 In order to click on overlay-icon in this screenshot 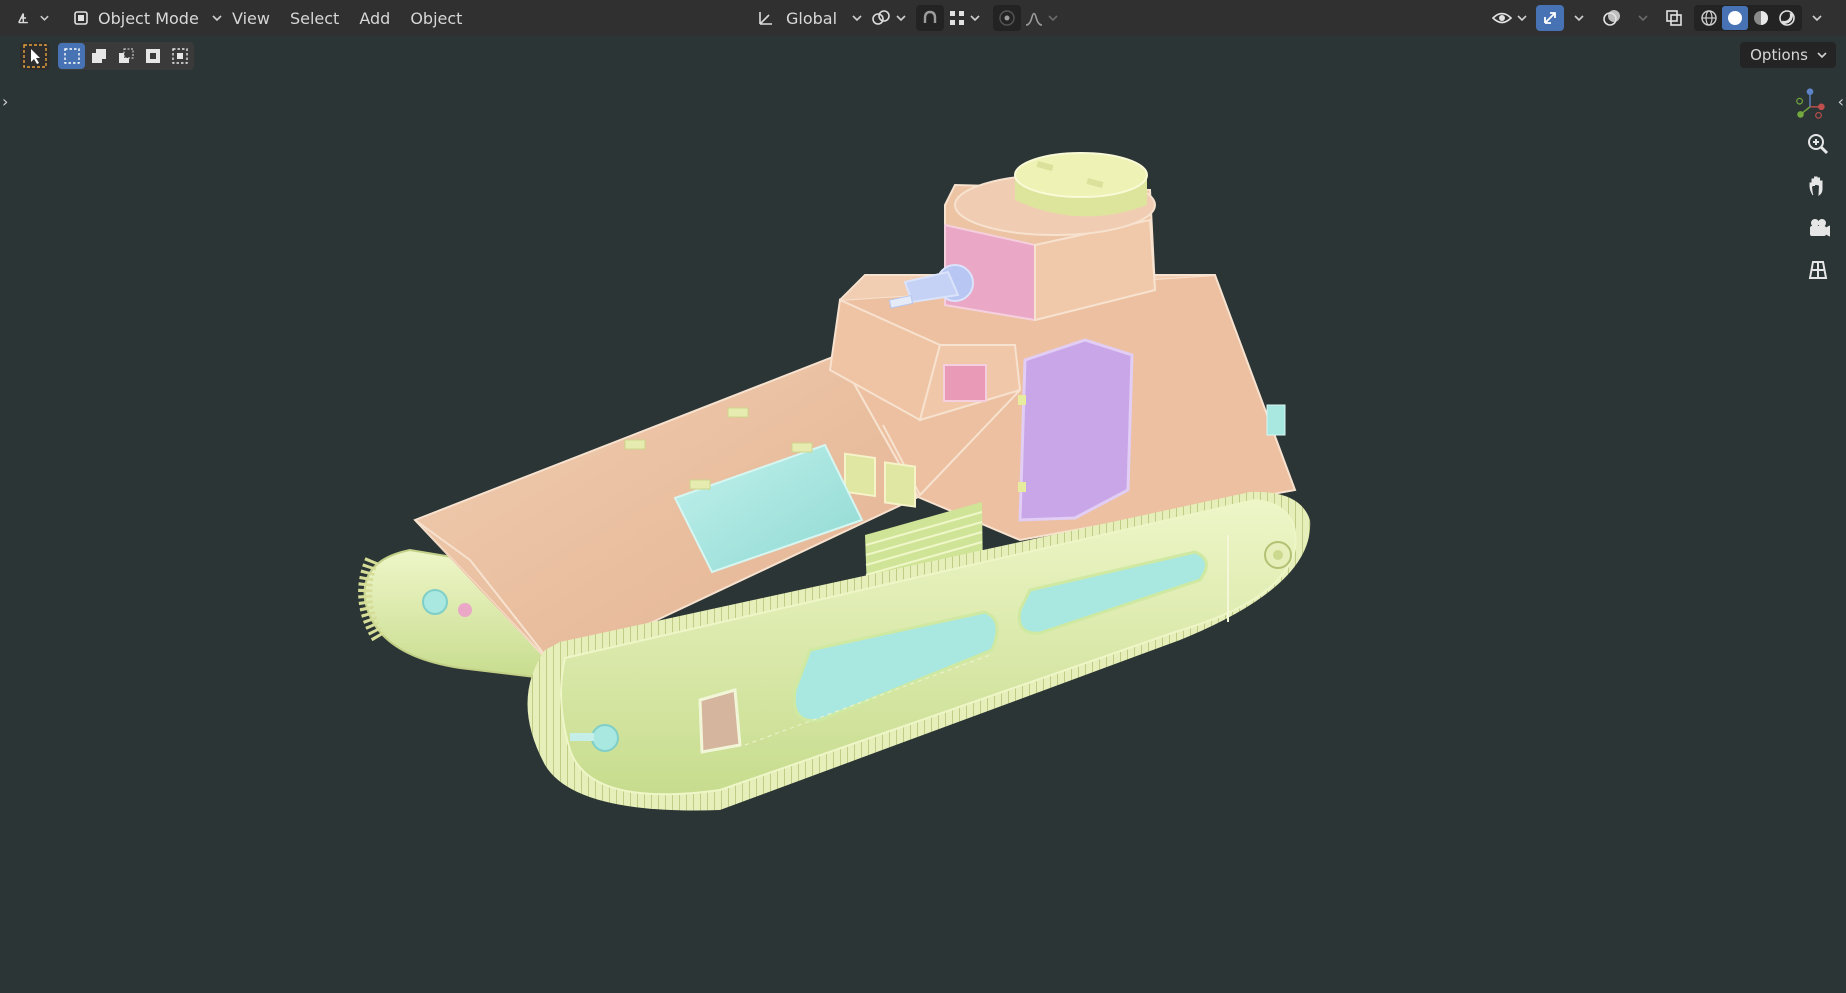, I will do `click(1612, 18)`.